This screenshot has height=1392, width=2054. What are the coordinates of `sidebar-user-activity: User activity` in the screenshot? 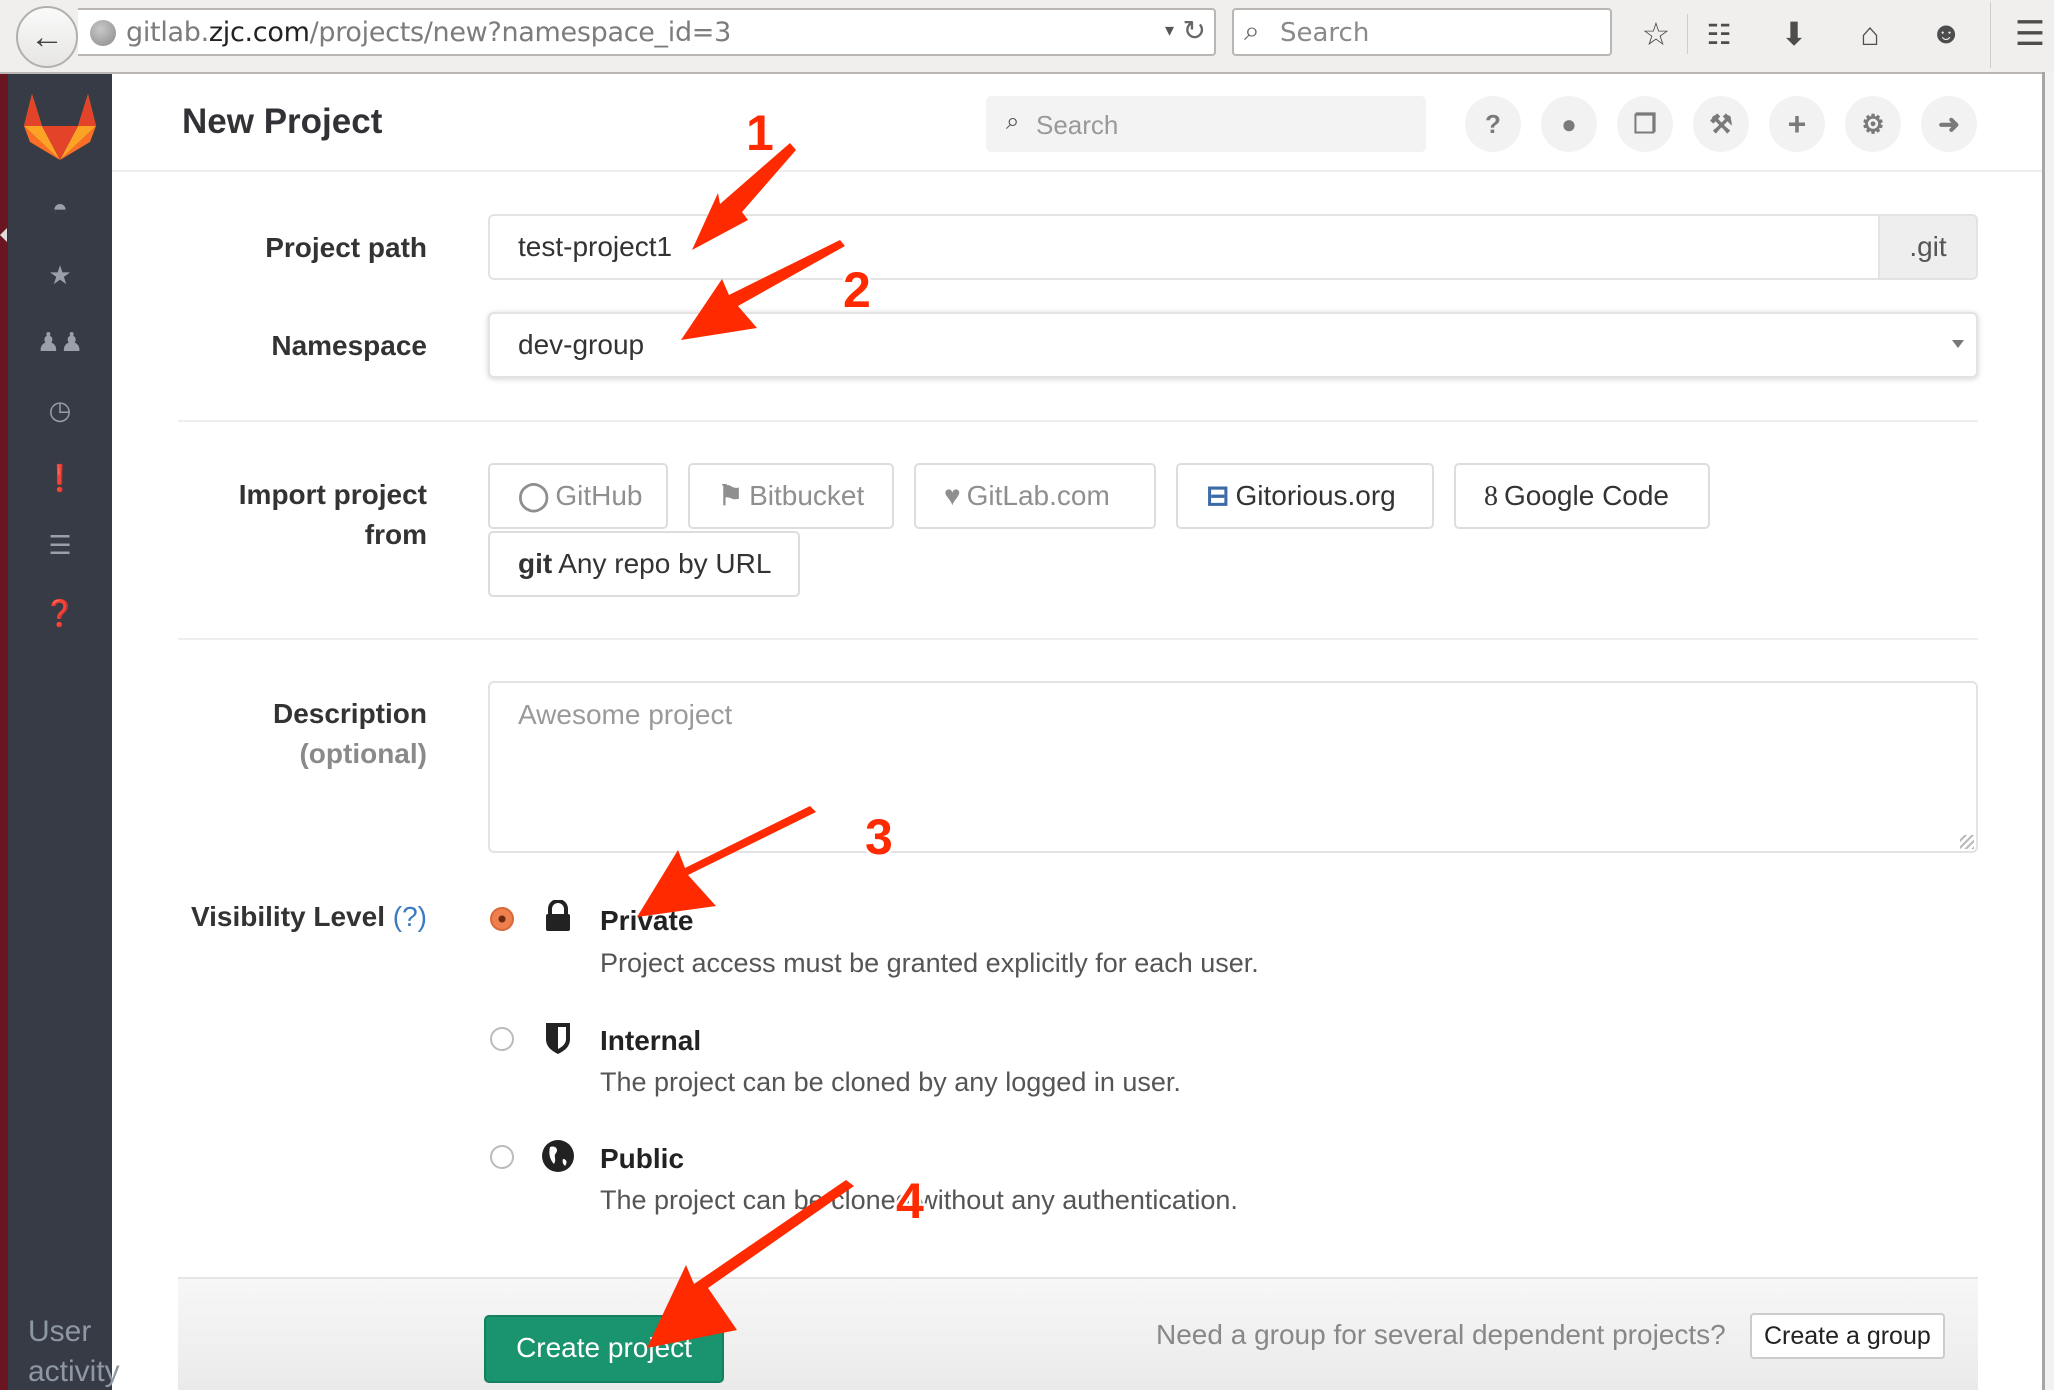 It's located at (74, 1352).